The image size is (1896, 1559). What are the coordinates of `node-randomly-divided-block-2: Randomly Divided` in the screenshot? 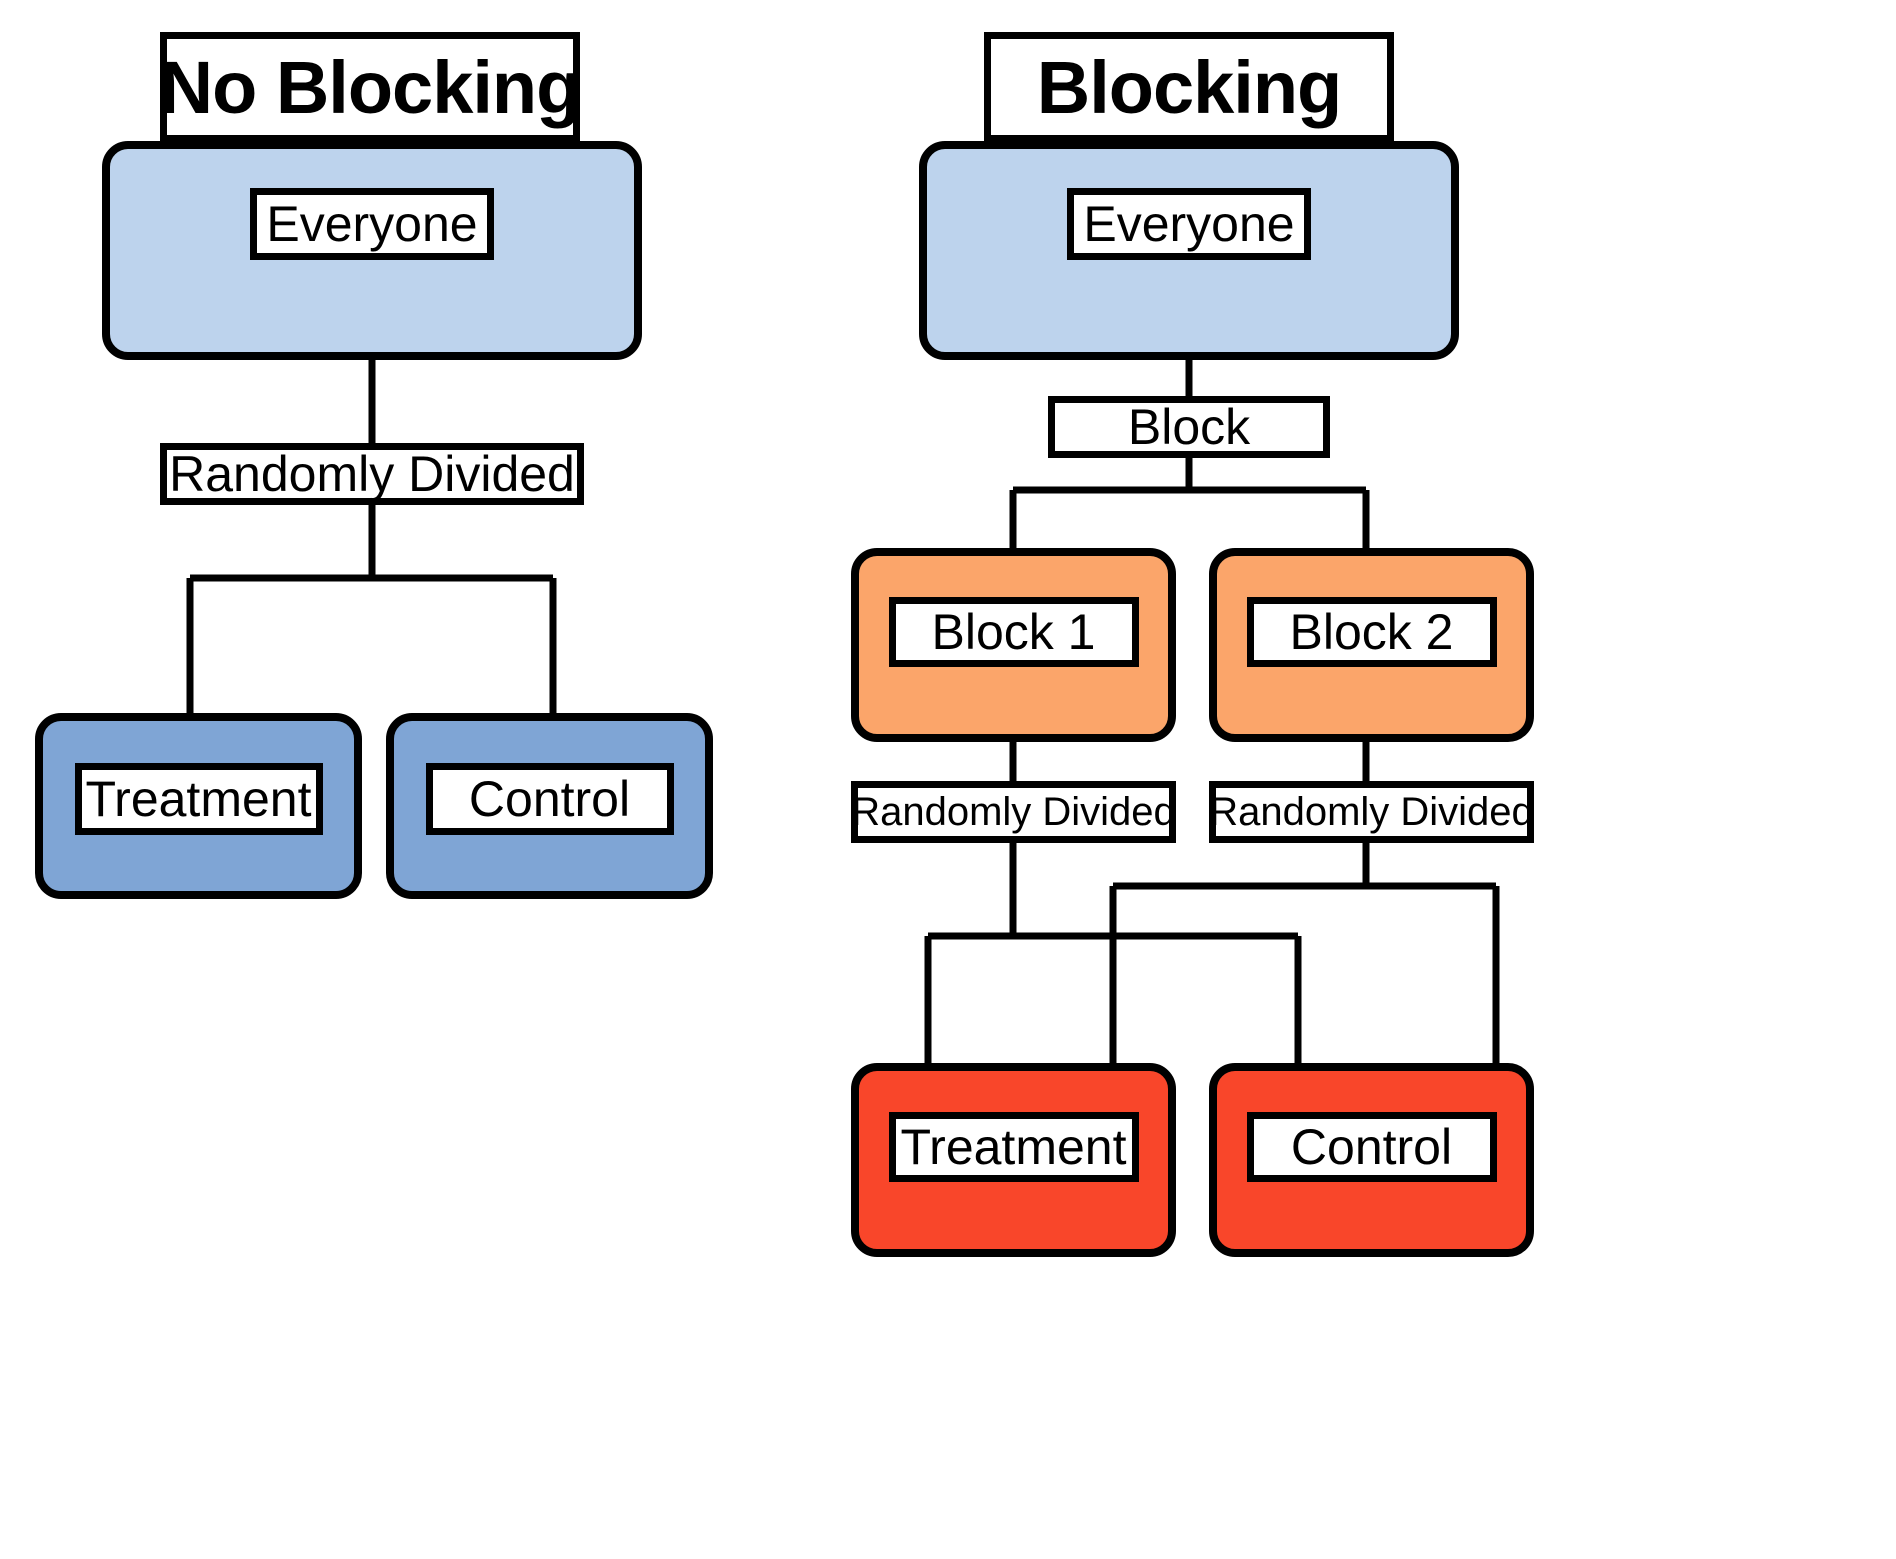 It's located at (1371, 812).